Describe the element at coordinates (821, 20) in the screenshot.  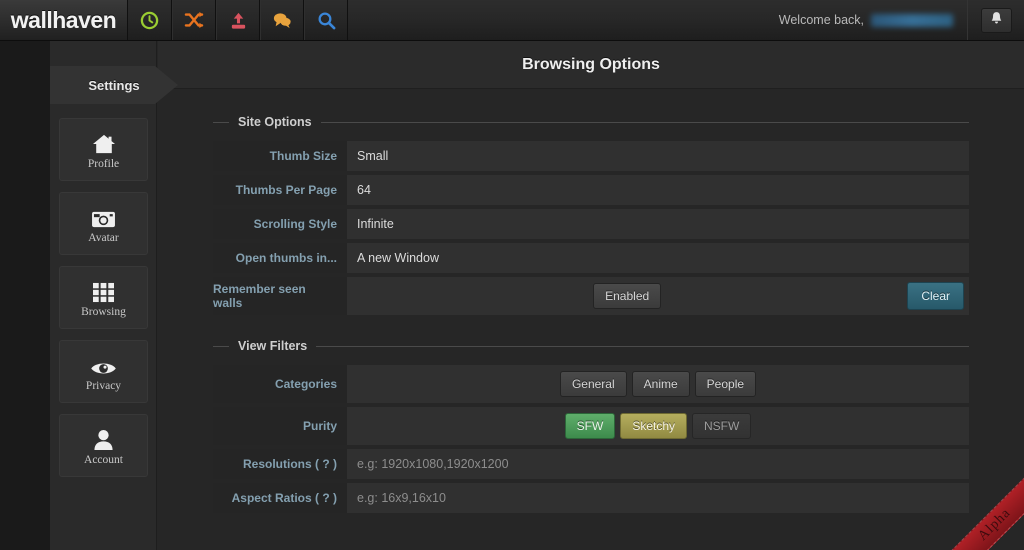
I see `welcome-text: Welcome back,` at that location.